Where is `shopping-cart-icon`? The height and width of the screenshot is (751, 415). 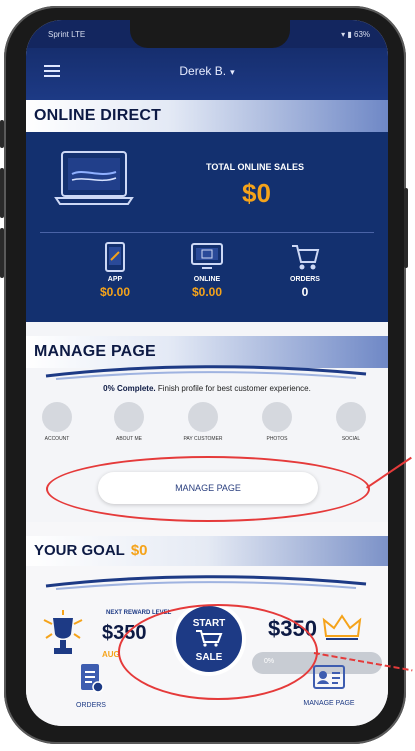 shopping-cart-icon is located at coordinates (306, 257).